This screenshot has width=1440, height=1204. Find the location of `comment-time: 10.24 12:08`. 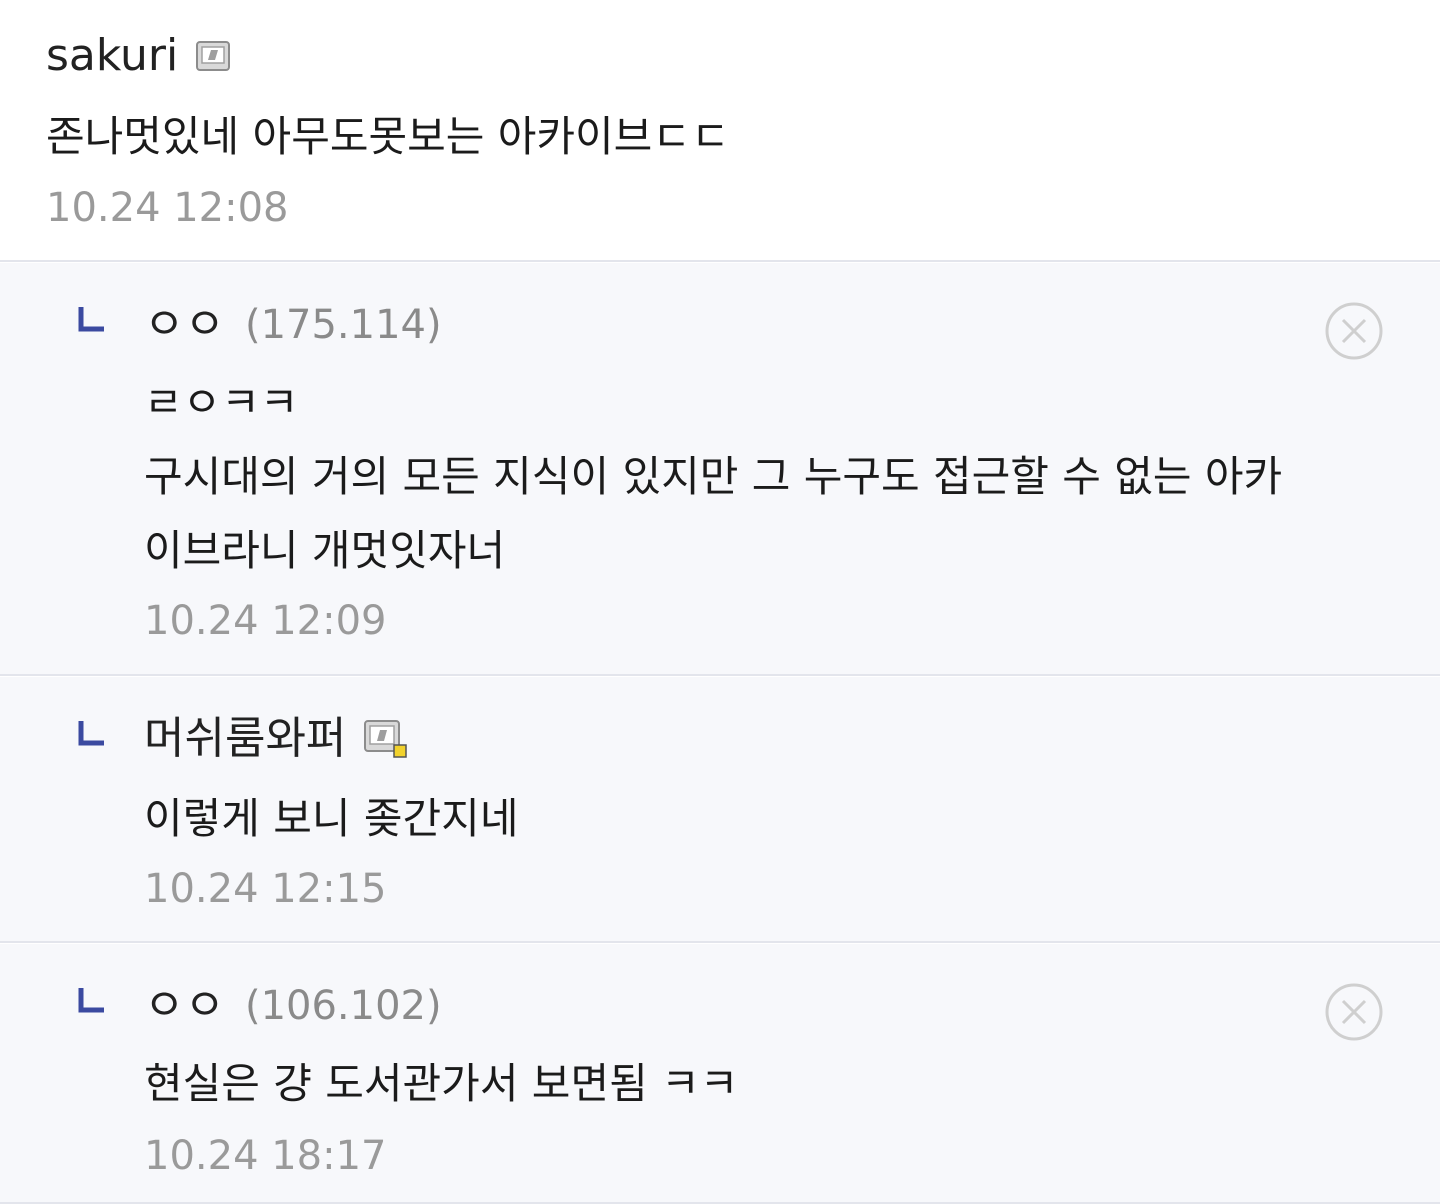

comment-time: 10.24 12:08 is located at coordinates (167, 208).